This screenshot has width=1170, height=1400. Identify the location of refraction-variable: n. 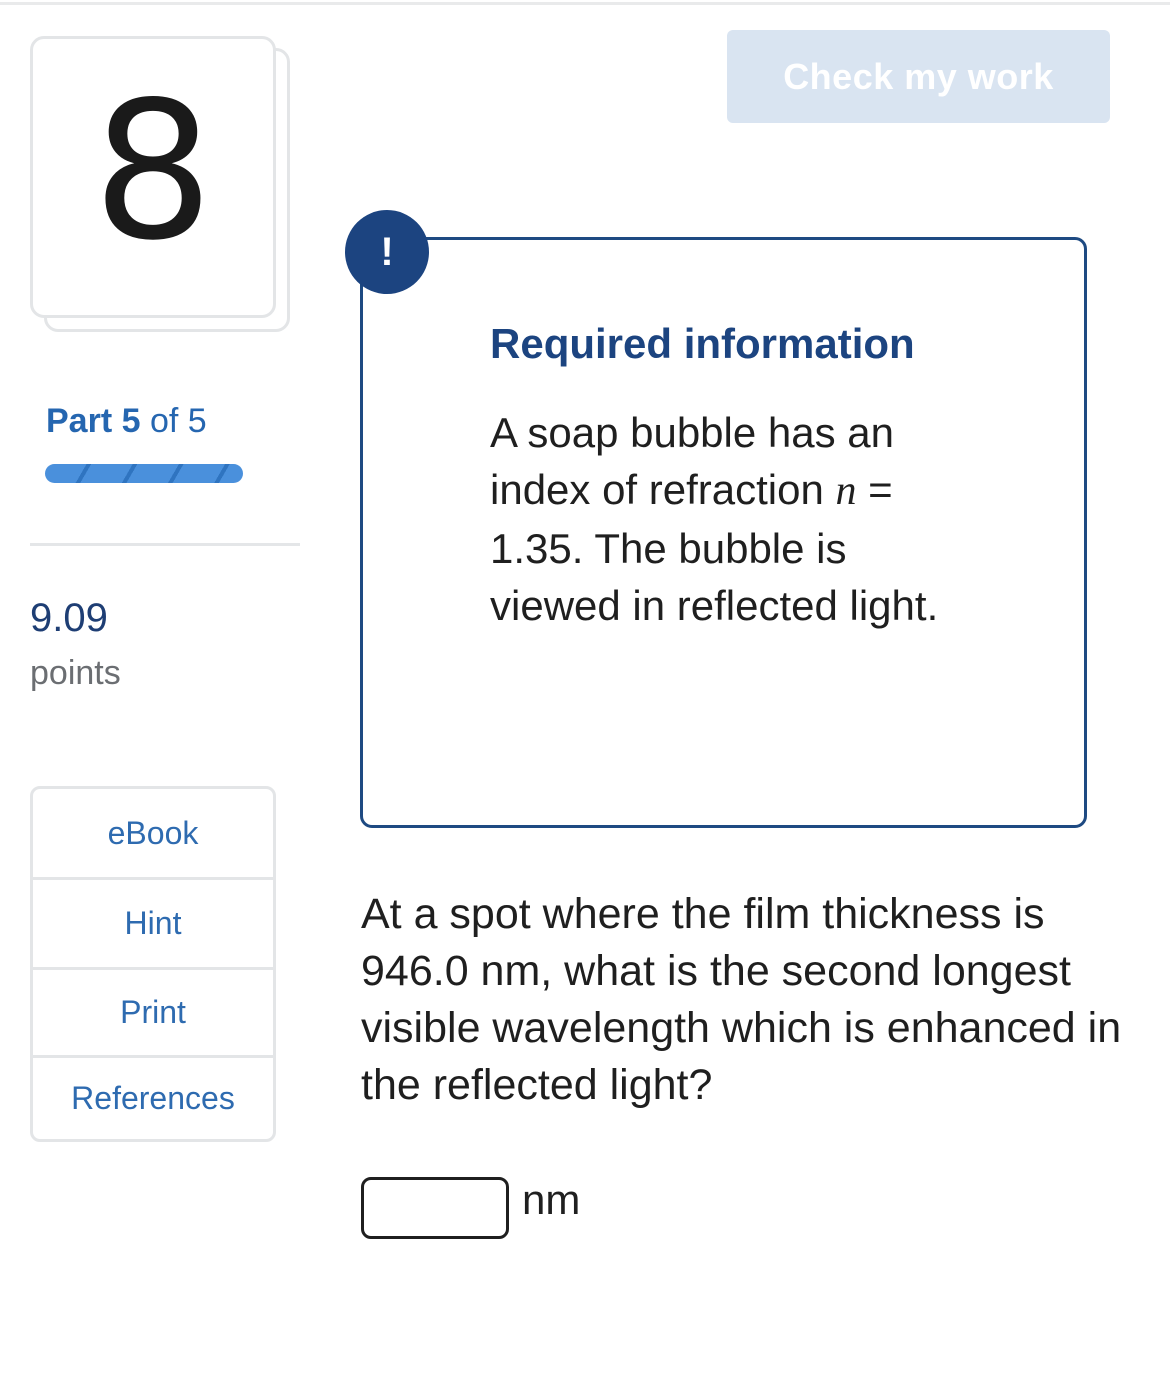
(846, 491).